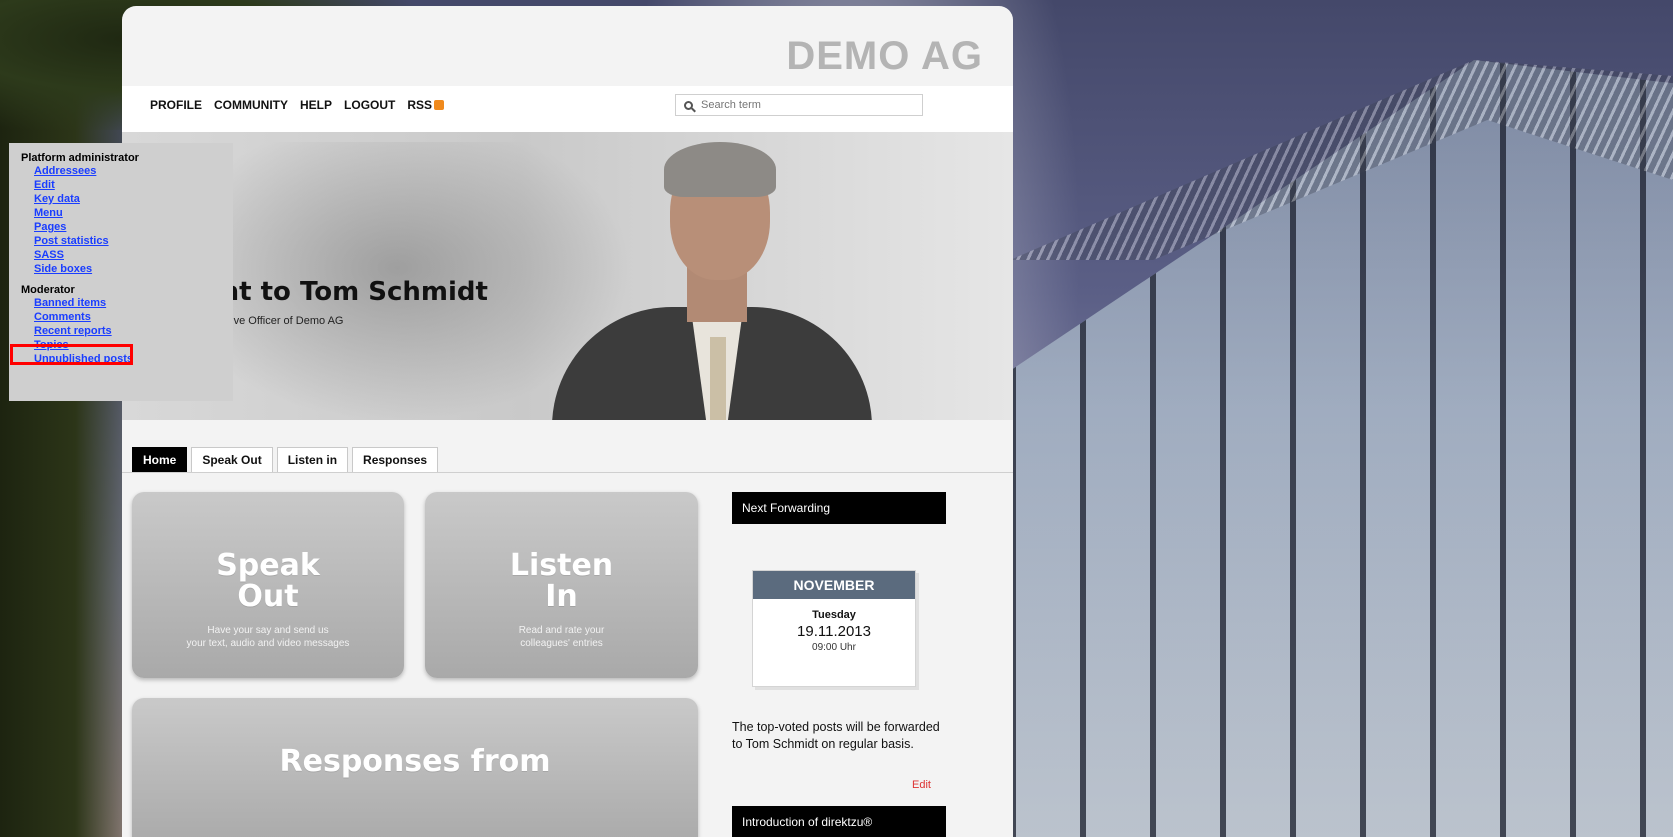 This screenshot has width=1673, height=837. What do you see at coordinates (839, 821) in the screenshot?
I see `introduction-header: Introduction of direktzu®` at bounding box center [839, 821].